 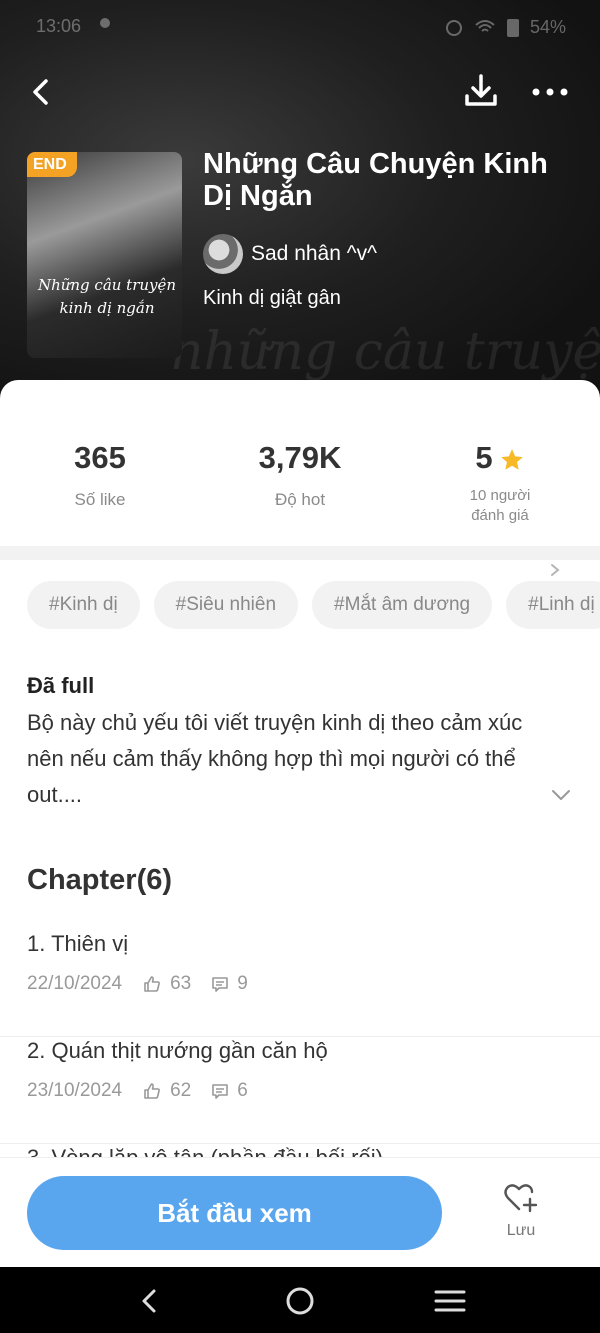 I want to click on rating-label: 10 người đánh giá, so click(x=500, y=506).